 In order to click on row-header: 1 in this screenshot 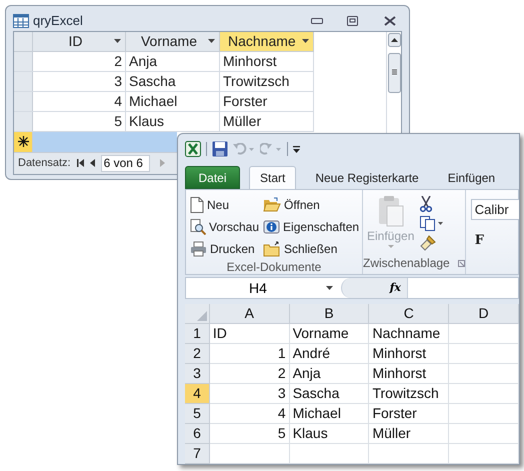, I will do `click(197, 334)`.